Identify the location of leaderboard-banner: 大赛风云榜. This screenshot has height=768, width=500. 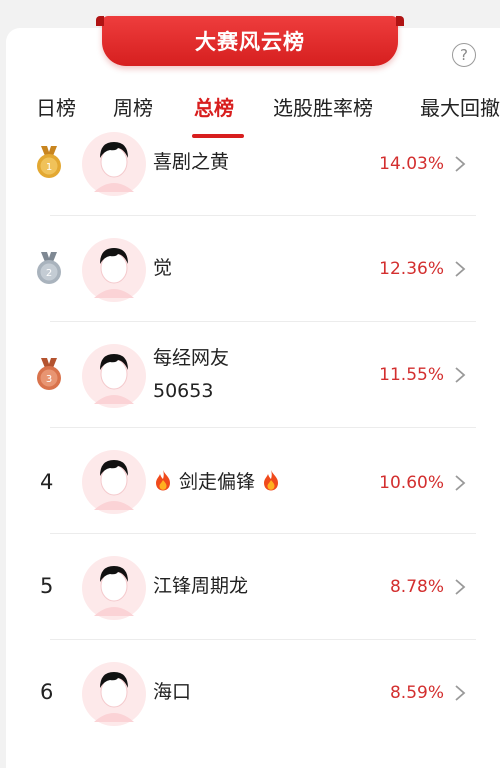
(250, 41).